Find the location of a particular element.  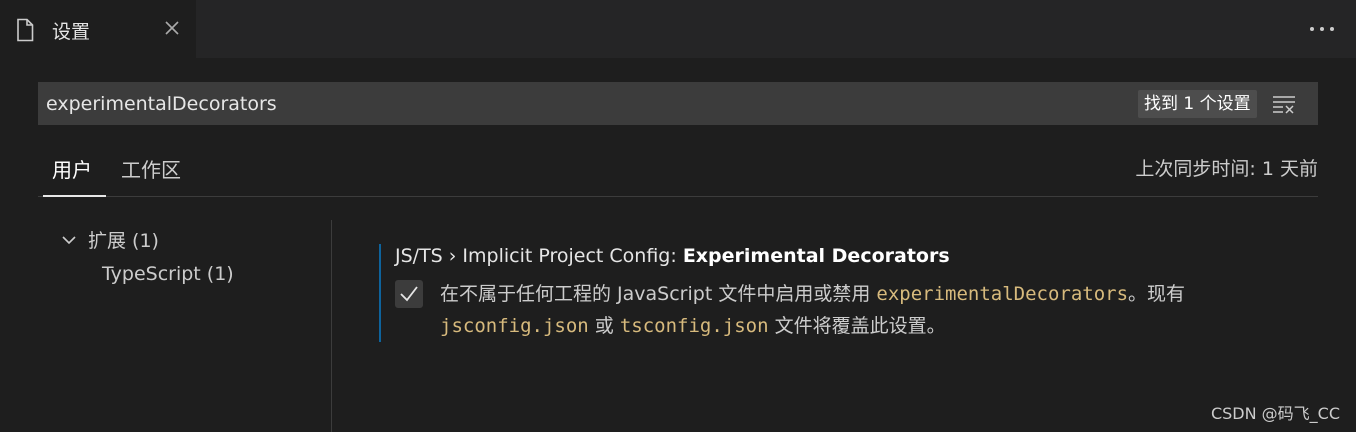

more-actions-icon is located at coordinates (1322, 29).